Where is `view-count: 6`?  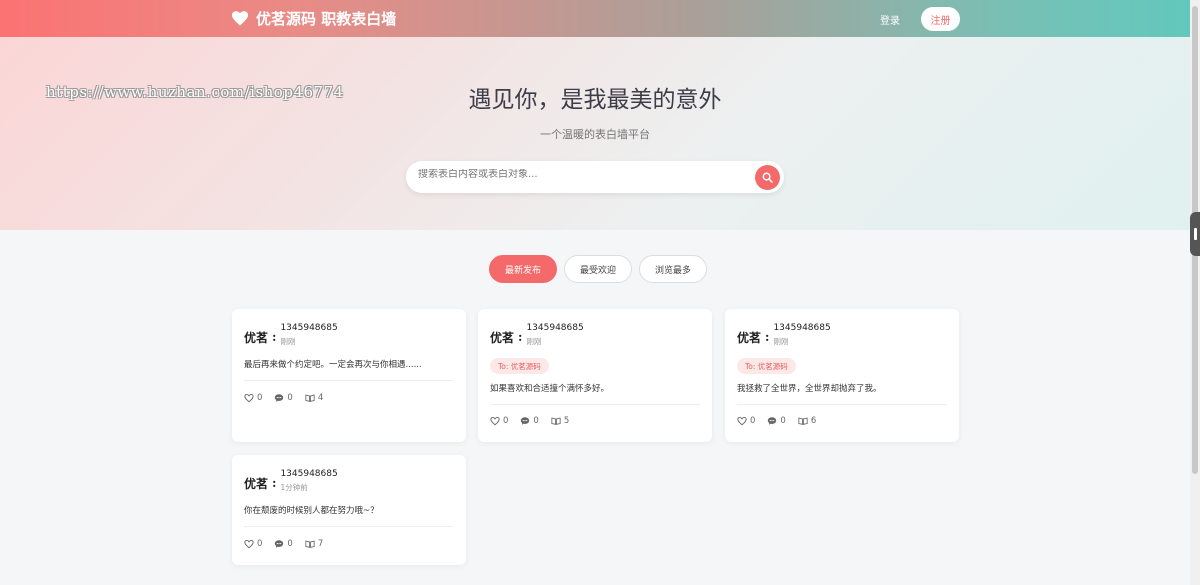
view-count: 6 is located at coordinates (813, 421).